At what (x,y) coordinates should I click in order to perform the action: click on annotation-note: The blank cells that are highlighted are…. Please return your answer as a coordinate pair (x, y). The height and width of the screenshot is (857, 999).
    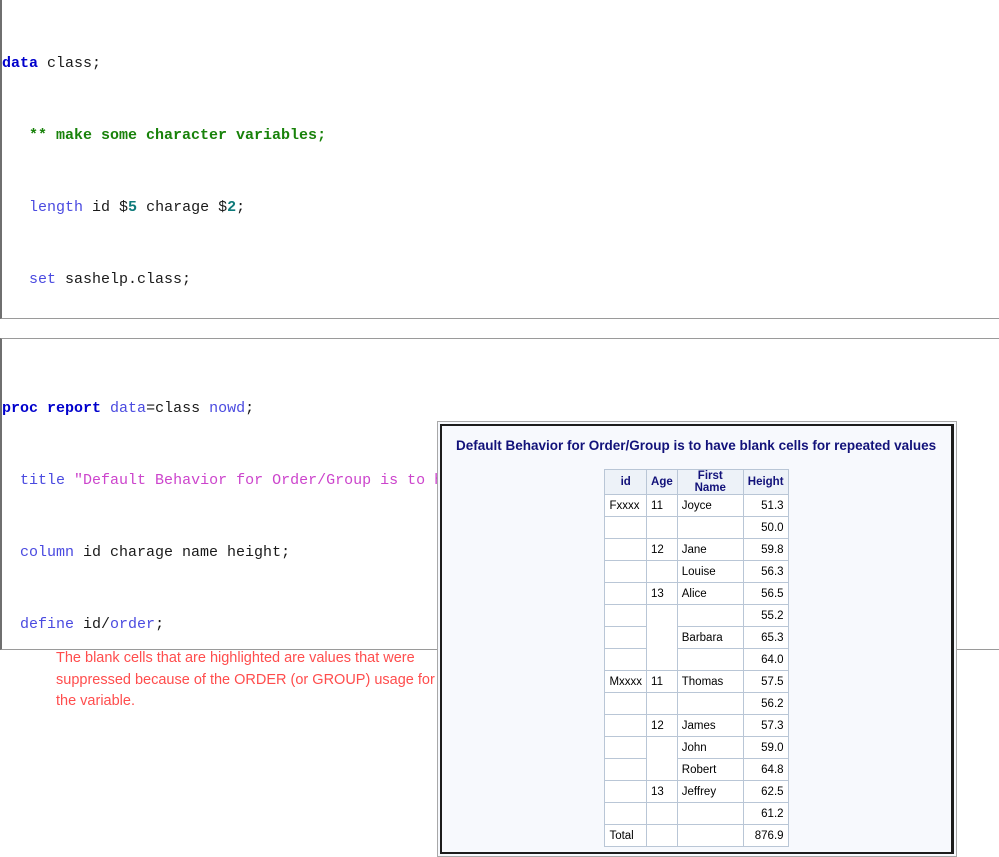
    Looking at the image, I should click on (245, 679).